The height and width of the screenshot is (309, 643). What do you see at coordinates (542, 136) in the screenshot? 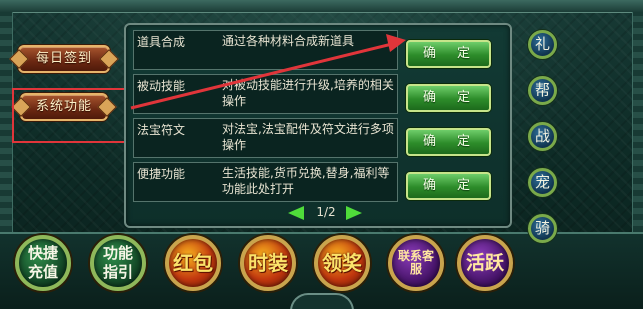
I see `right-menu-battle-button: 战` at bounding box center [542, 136].